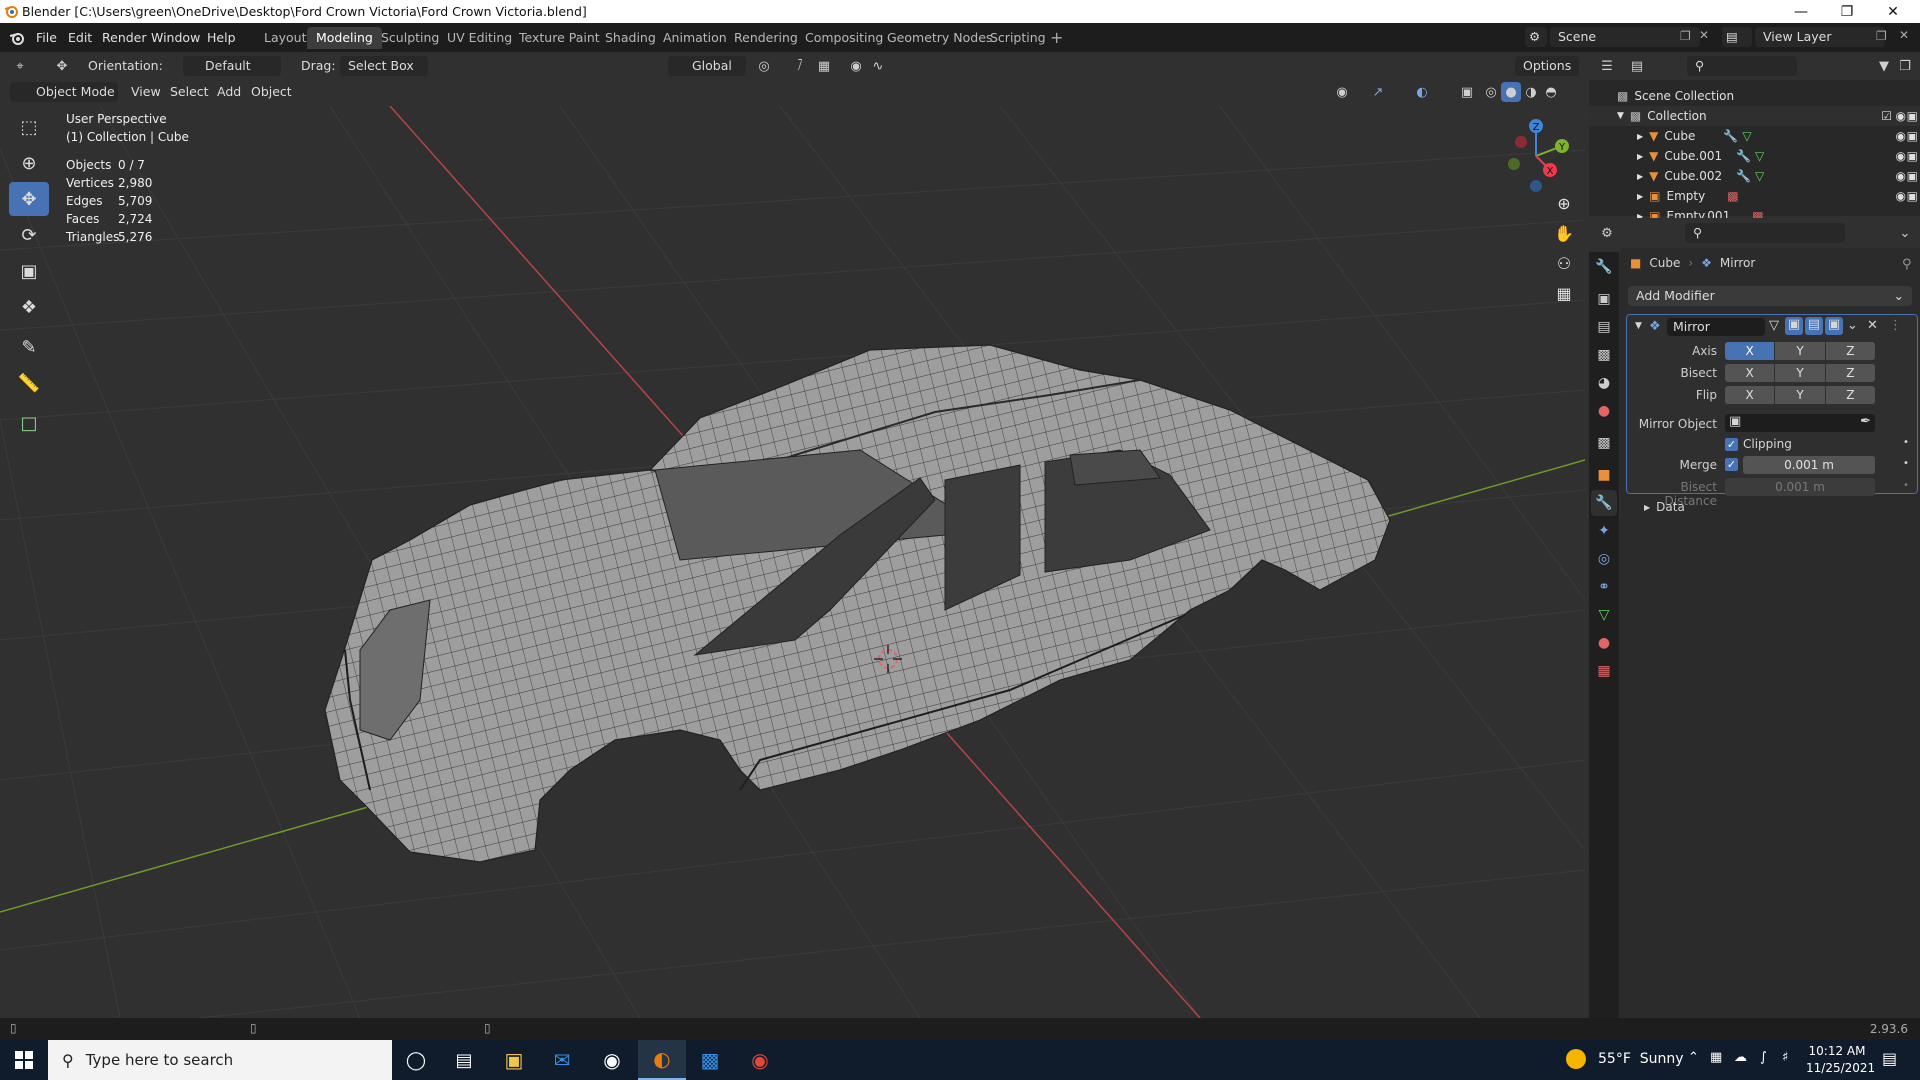  I want to click on outliner-editor-type-icon: ☰, so click(1607, 66).